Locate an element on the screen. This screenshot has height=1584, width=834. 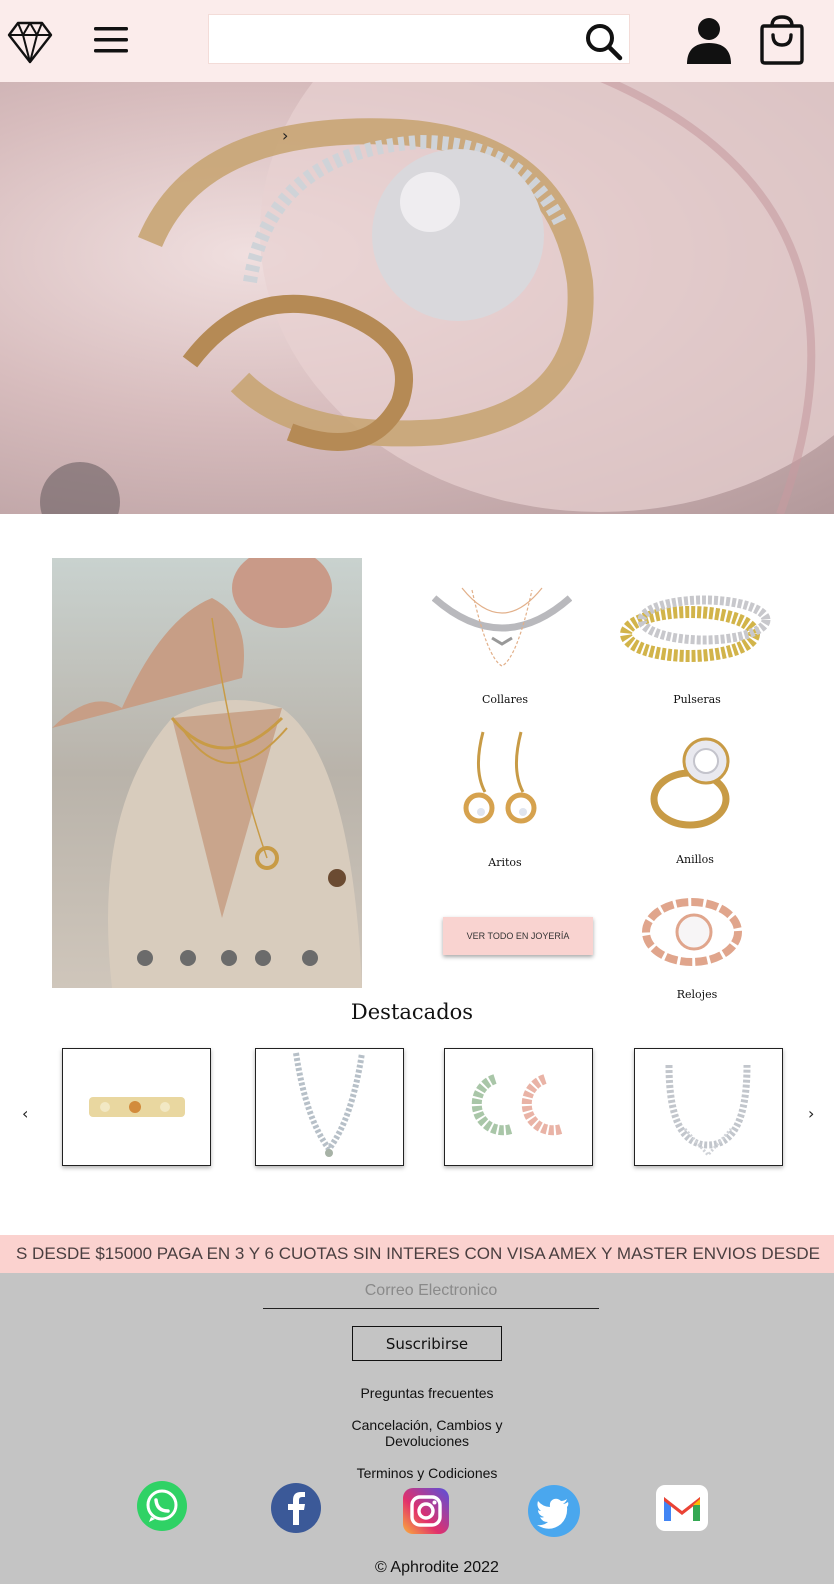
search-input is located at coordinates (389, 39).